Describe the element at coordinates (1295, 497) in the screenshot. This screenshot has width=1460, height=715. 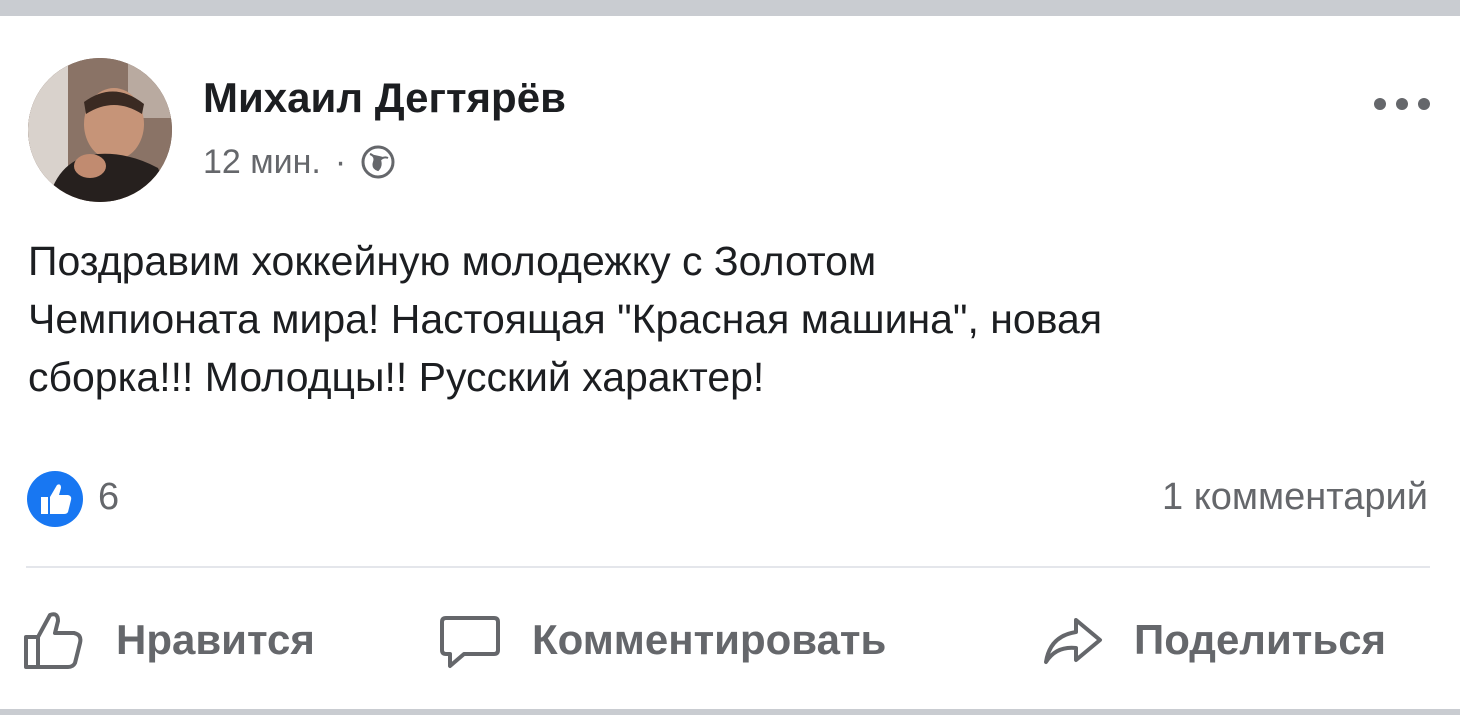
I see `comments-count: 1 комментарий` at that location.